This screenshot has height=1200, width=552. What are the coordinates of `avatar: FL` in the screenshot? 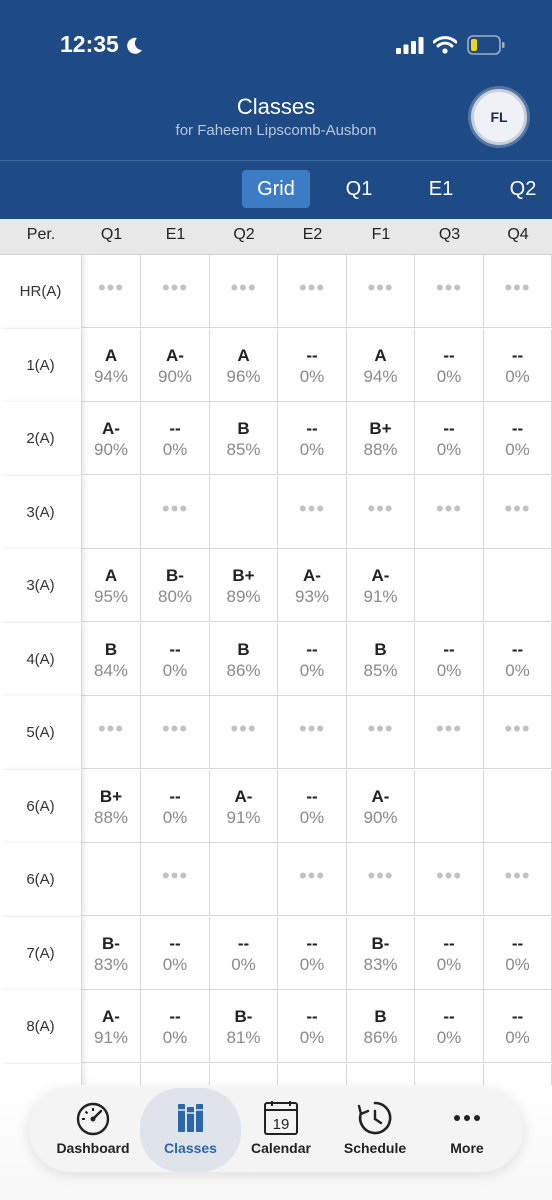 It's located at (499, 117).